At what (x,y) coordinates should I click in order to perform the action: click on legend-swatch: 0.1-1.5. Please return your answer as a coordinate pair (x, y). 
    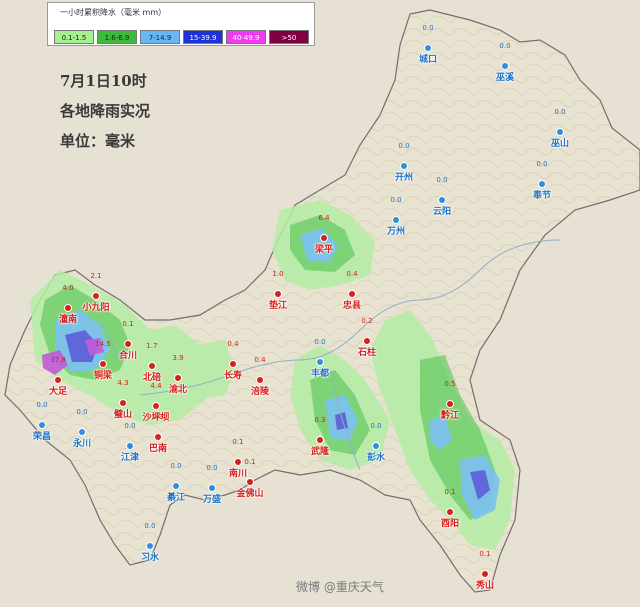
    Looking at the image, I should click on (74, 37).